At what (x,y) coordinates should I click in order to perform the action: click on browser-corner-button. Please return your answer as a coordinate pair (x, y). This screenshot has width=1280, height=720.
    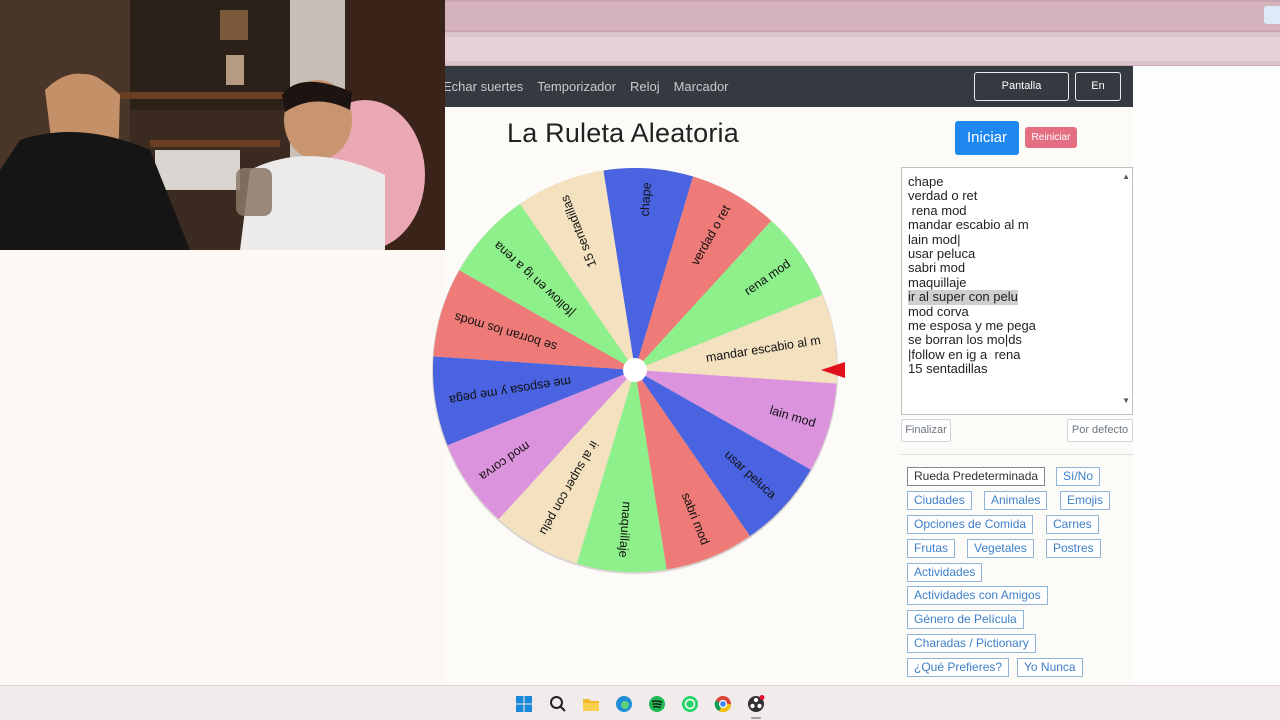
    Looking at the image, I should click on (1272, 15).